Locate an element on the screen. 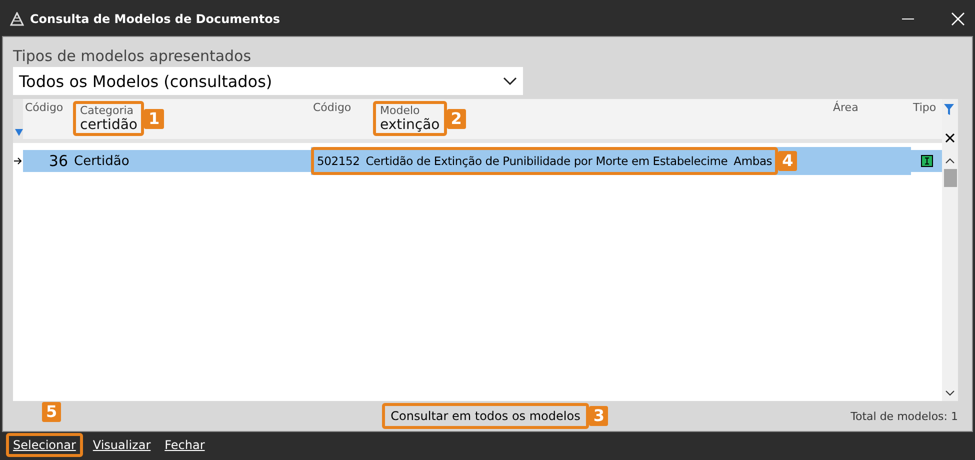 The height and width of the screenshot is (460, 975). filter-icon is located at coordinates (19, 133).